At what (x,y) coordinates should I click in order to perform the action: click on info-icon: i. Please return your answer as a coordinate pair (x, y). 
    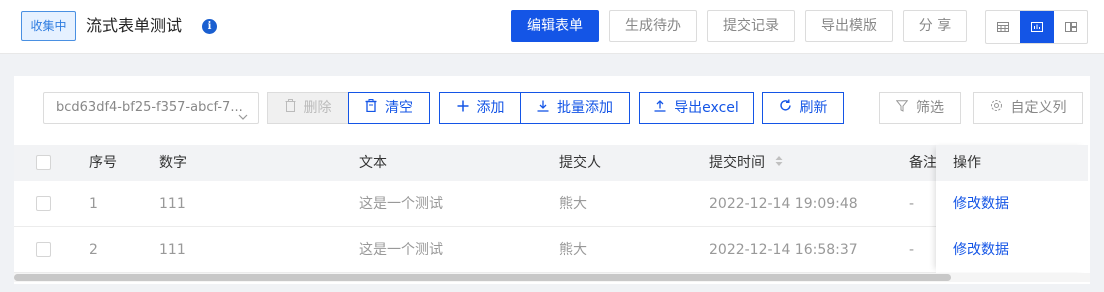
    Looking at the image, I should click on (209, 26).